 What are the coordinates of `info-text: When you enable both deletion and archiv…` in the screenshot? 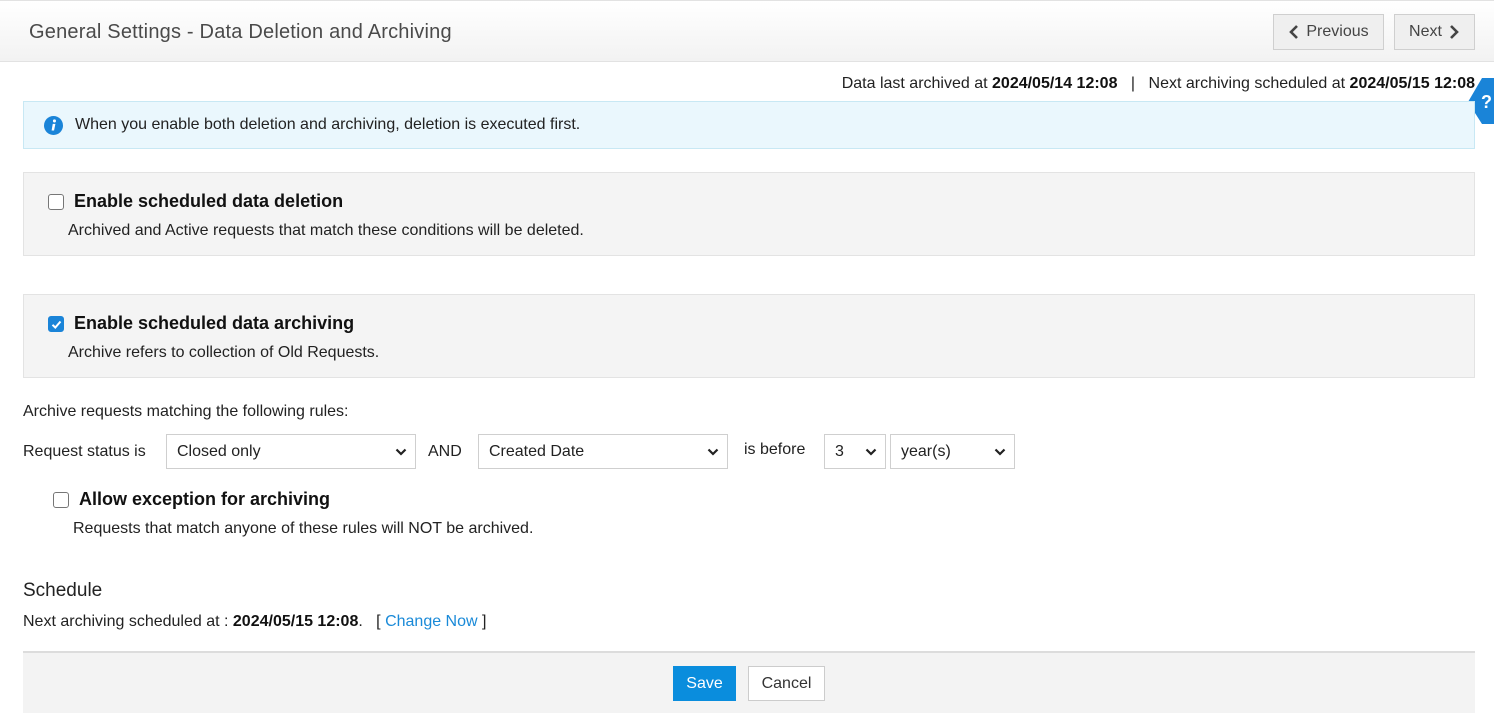 It's located at (328, 124).